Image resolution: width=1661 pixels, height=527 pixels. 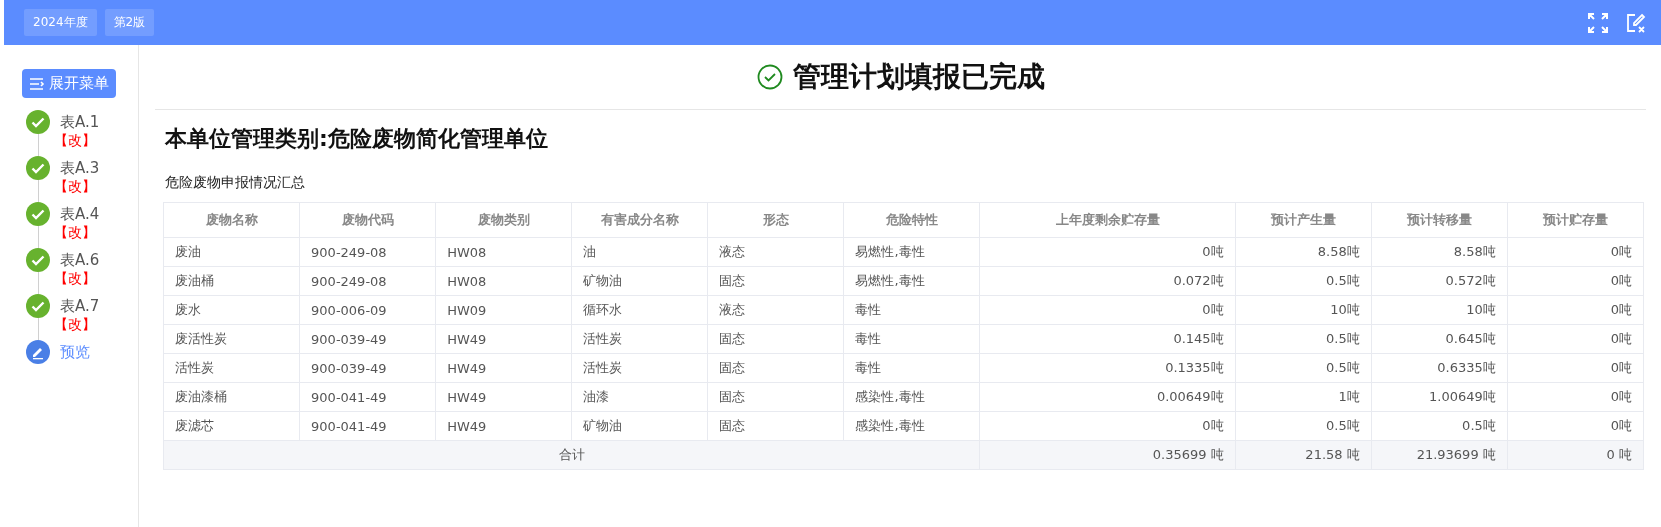 What do you see at coordinates (503, 310) in the screenshot?
I see `table-cell: HW09` at bounding box center [503, 310].